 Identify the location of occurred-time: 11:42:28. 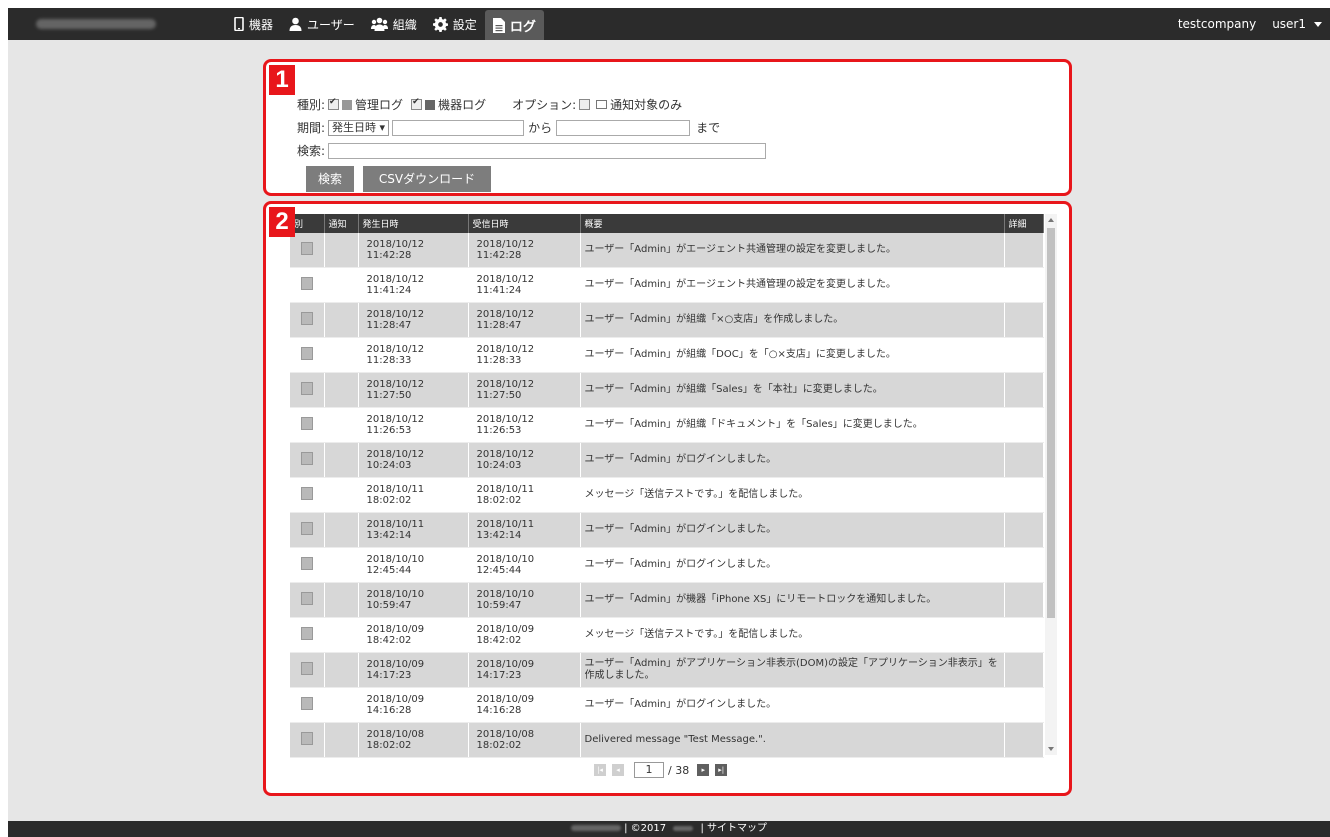
(389, 255).